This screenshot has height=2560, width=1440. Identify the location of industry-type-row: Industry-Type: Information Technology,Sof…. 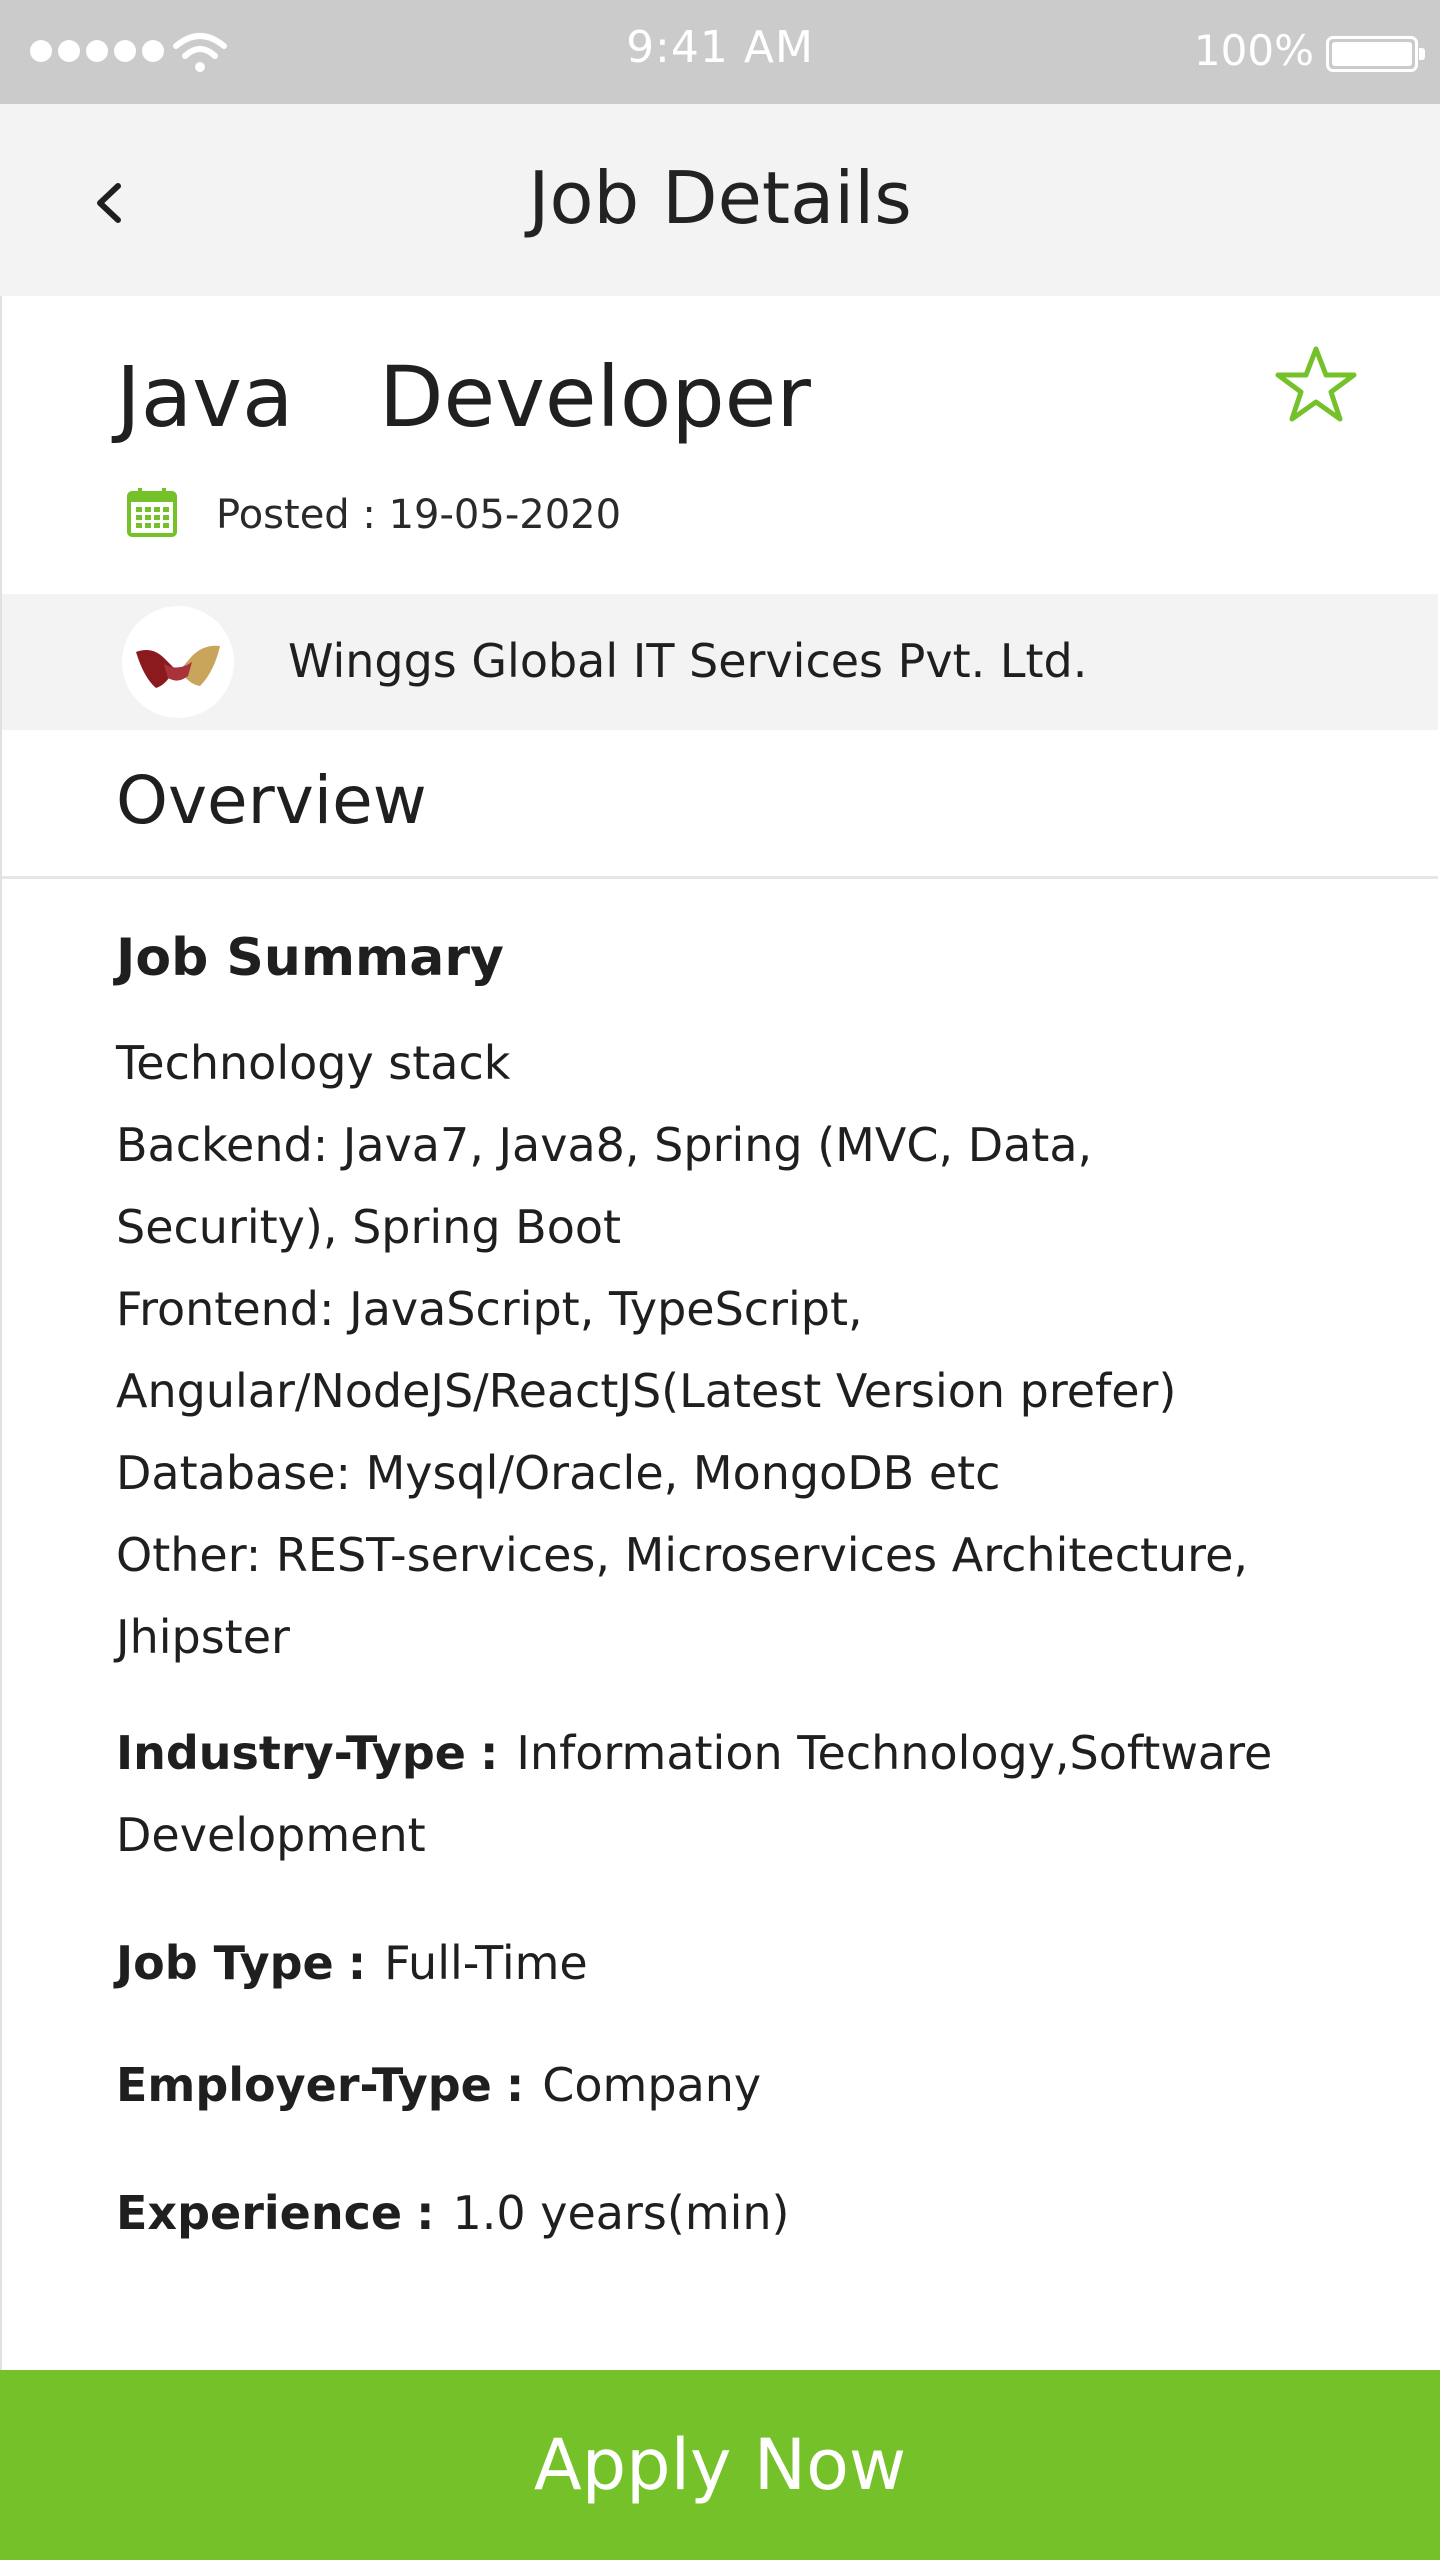
(694, 1794).